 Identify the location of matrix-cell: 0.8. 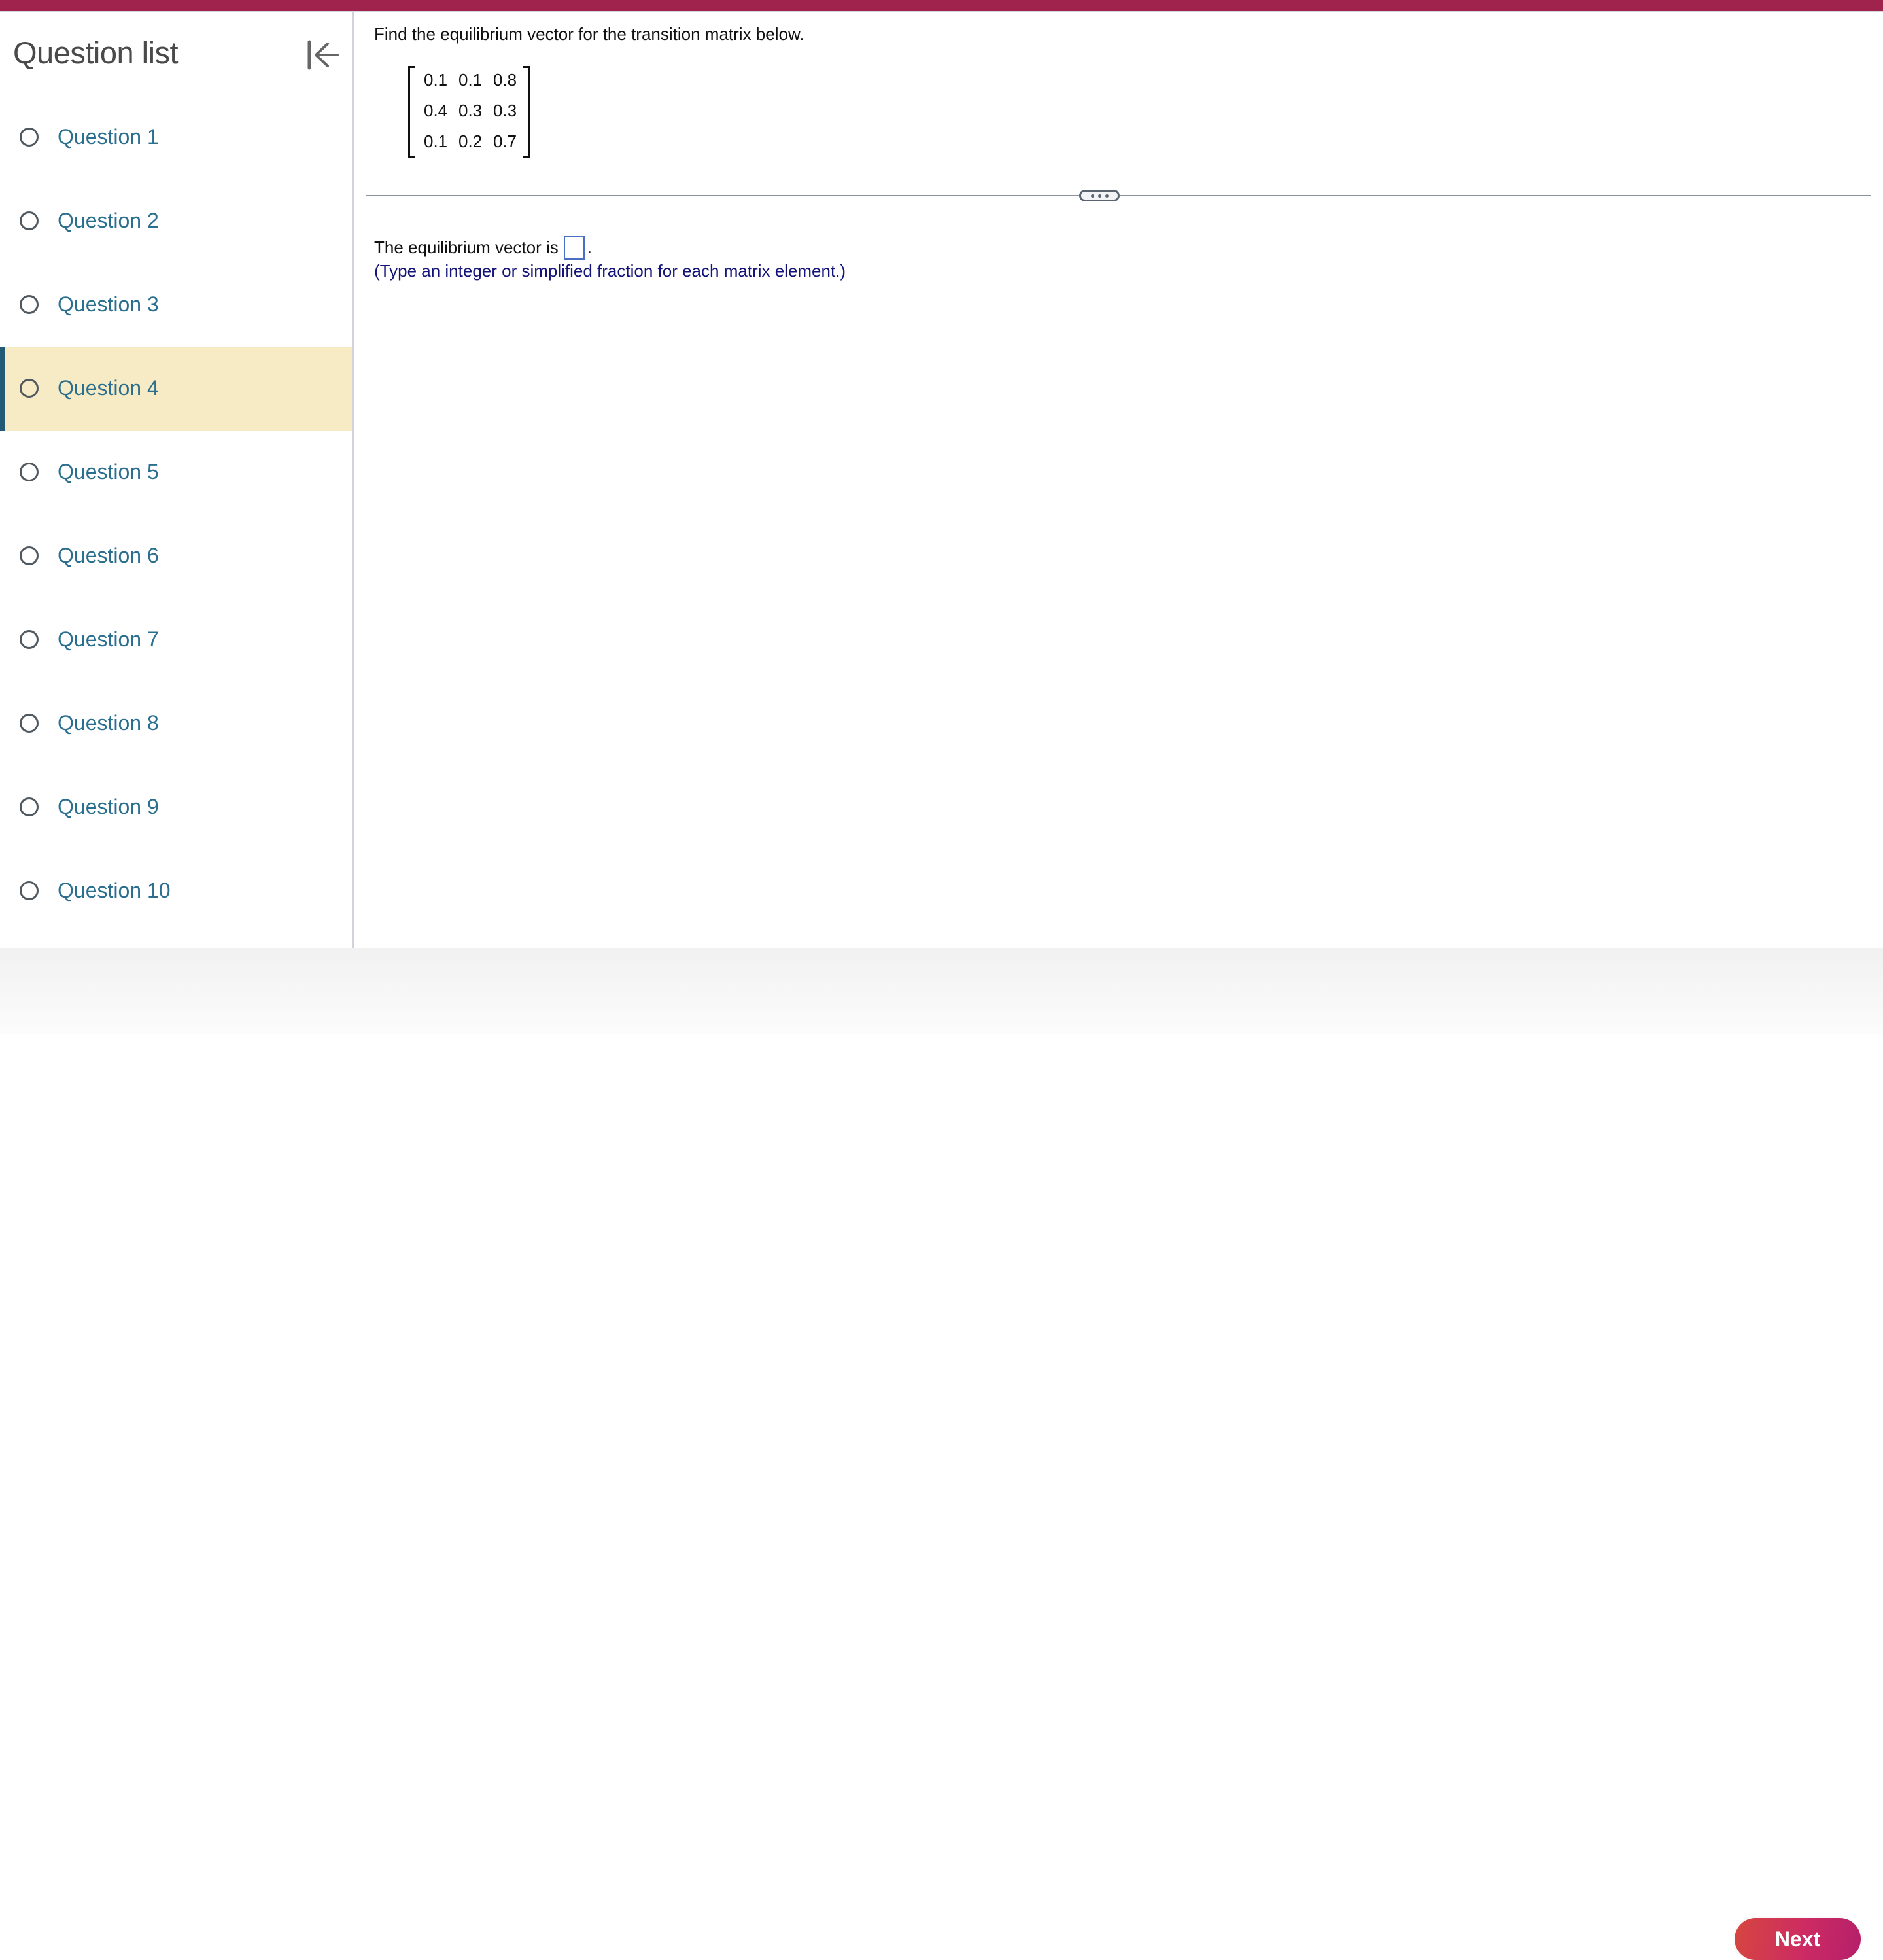
(505, 80).